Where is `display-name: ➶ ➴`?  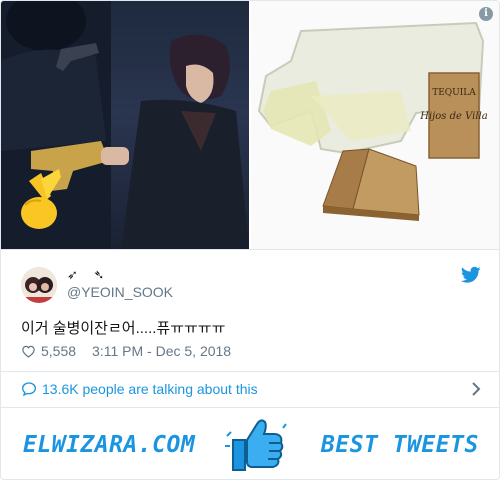 display-name: ➶ ➴ is located at coordinates (88, 275).